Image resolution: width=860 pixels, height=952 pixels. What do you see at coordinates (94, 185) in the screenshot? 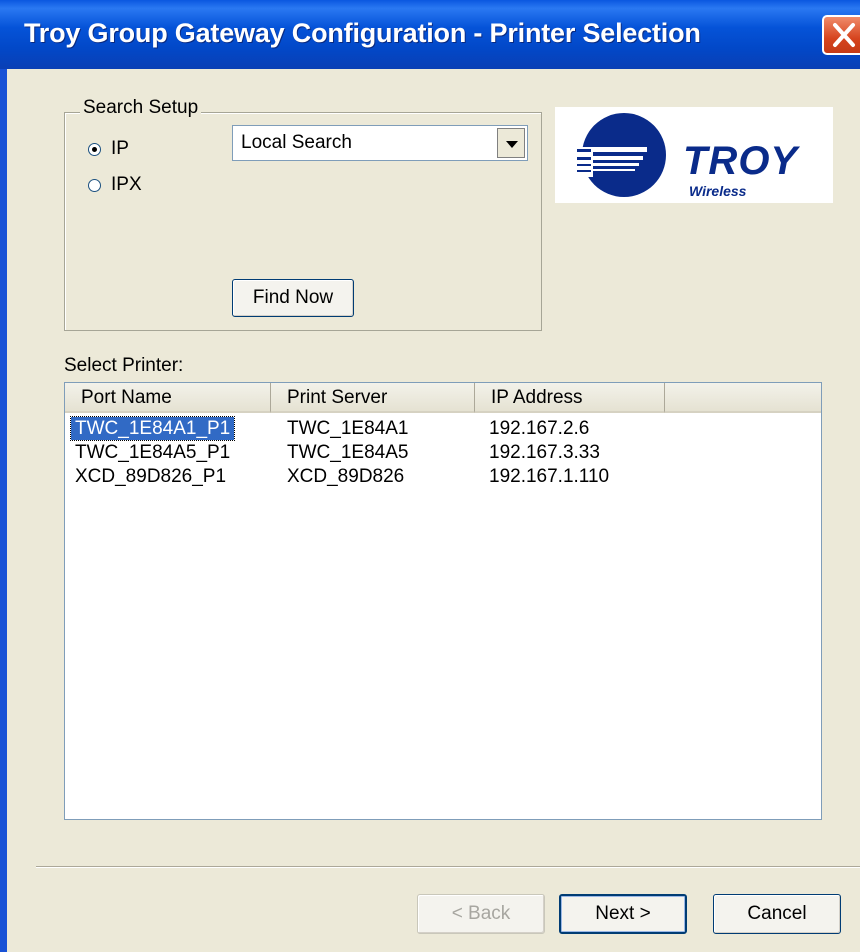
I see `radio-ipx-dot` at bounding box center [94, 185].